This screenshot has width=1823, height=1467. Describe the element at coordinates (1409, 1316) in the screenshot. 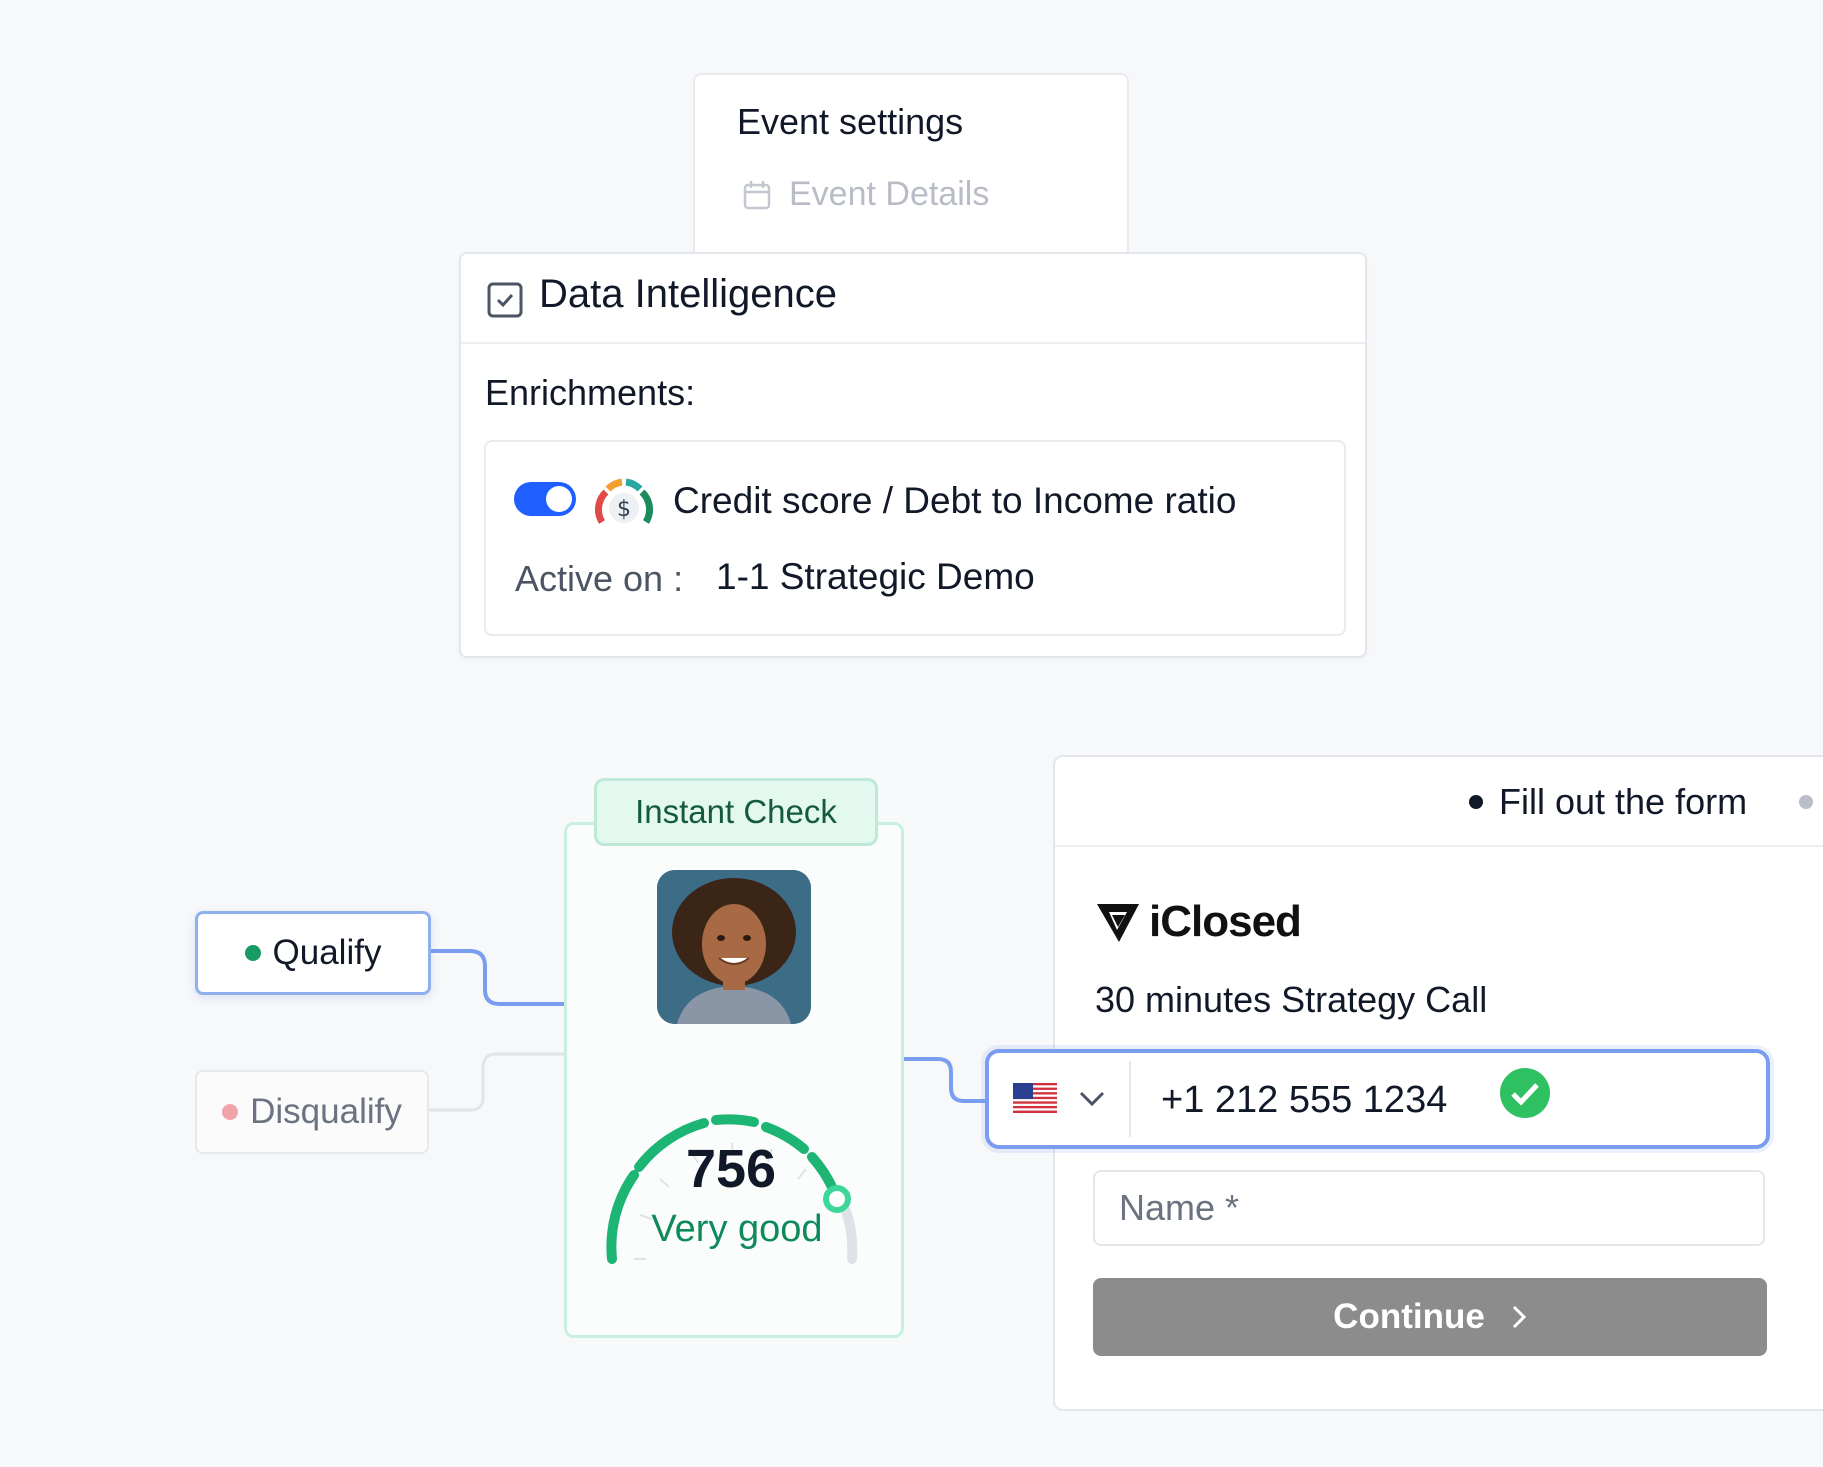

I see `continue-label: Continue` at that location.